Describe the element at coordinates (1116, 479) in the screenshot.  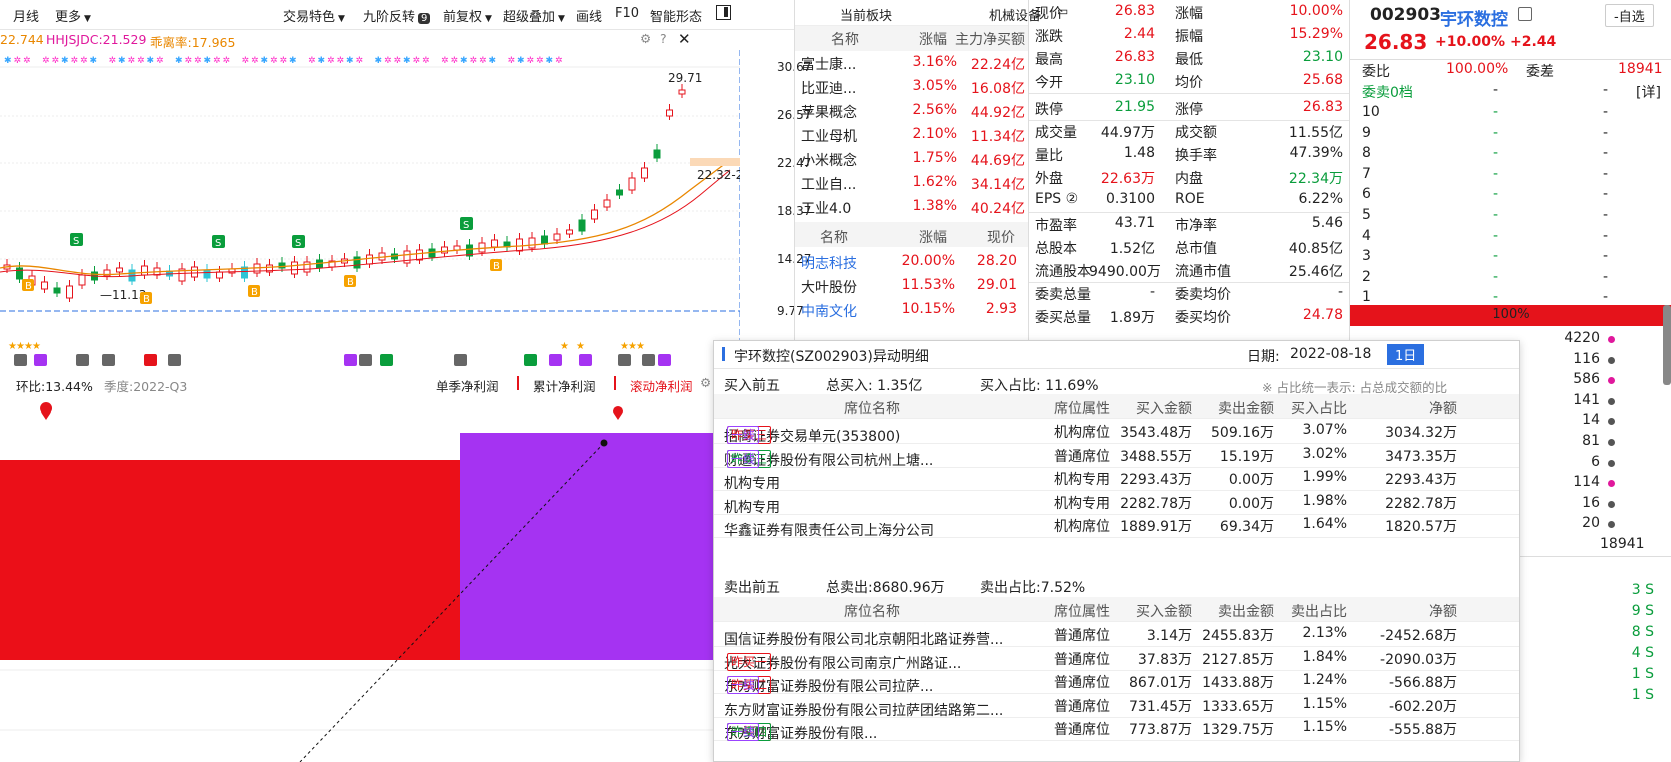
I see `table-row: 机构专用 机构专用 2293.43万 0.00万 1.99% 2293.43万` at that location.